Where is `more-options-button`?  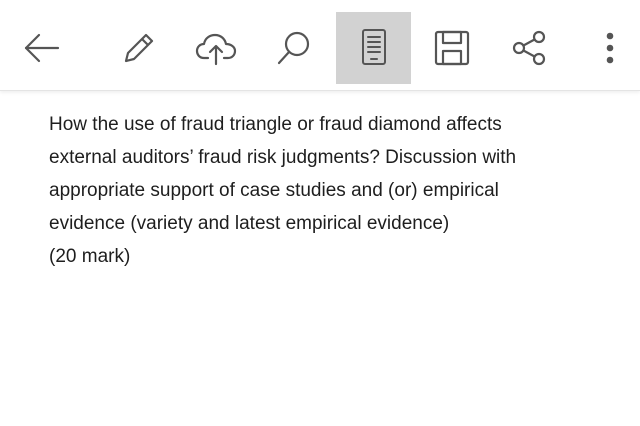 more-options-button is located at coordinates (607, 48).